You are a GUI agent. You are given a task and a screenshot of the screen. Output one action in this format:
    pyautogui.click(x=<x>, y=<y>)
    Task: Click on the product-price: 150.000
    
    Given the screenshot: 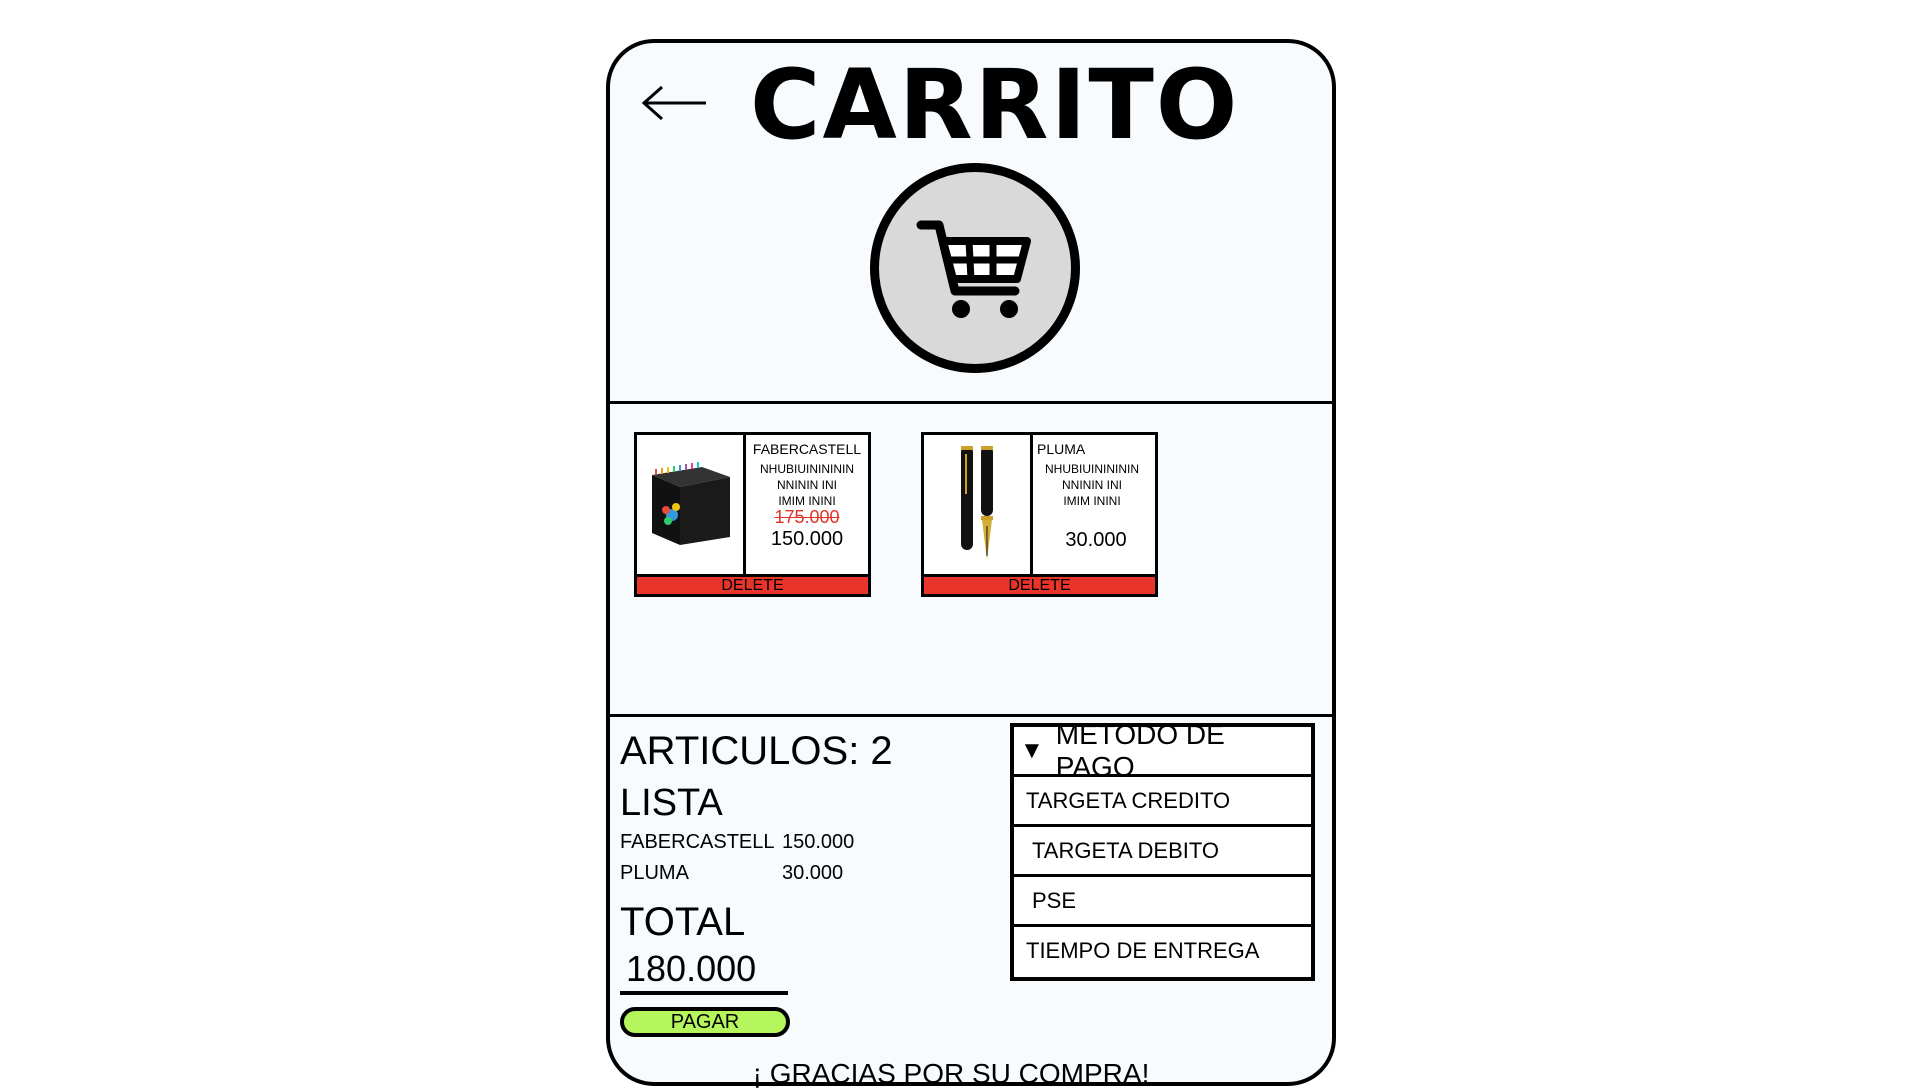 What is the action you would take?
    pyautogui.click(x=807, y=539)
    